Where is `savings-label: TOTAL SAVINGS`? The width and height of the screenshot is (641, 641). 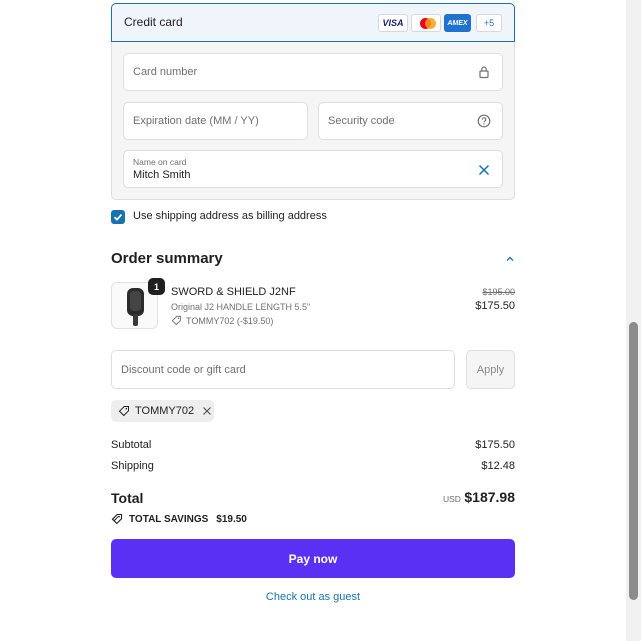
savings-label: TOTAL SAVINGS is located at coordinates (169, 519).